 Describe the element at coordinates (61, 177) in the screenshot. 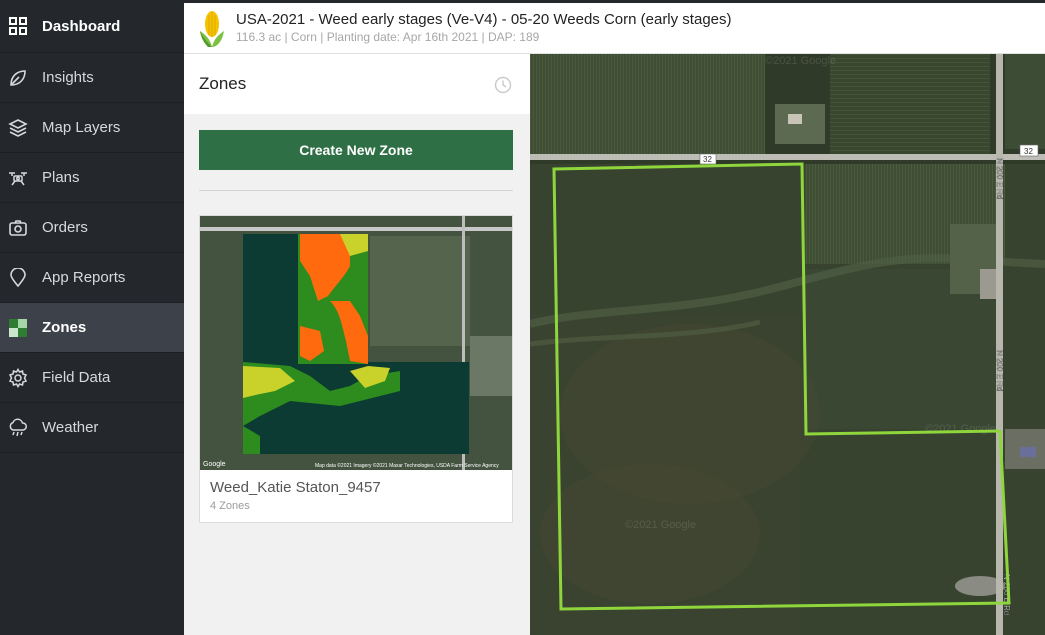

I see `sidebar-item-label: Plans` at that location.